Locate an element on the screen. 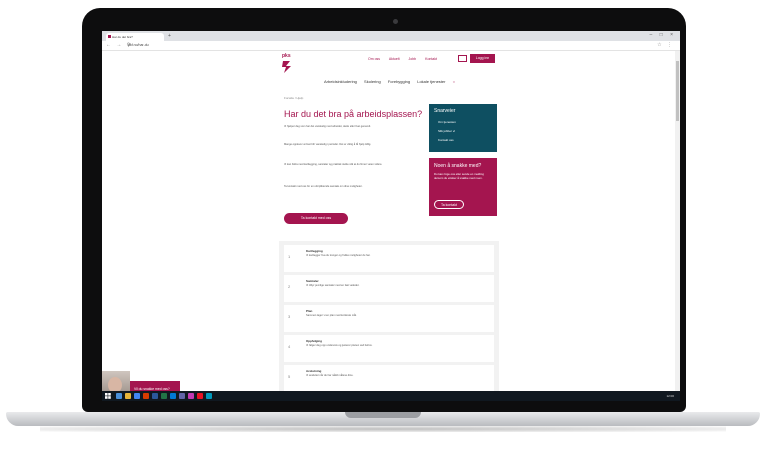 This screenshot has height=450, width=766. step-title: Avslutning is located at coordinates (314, 371).